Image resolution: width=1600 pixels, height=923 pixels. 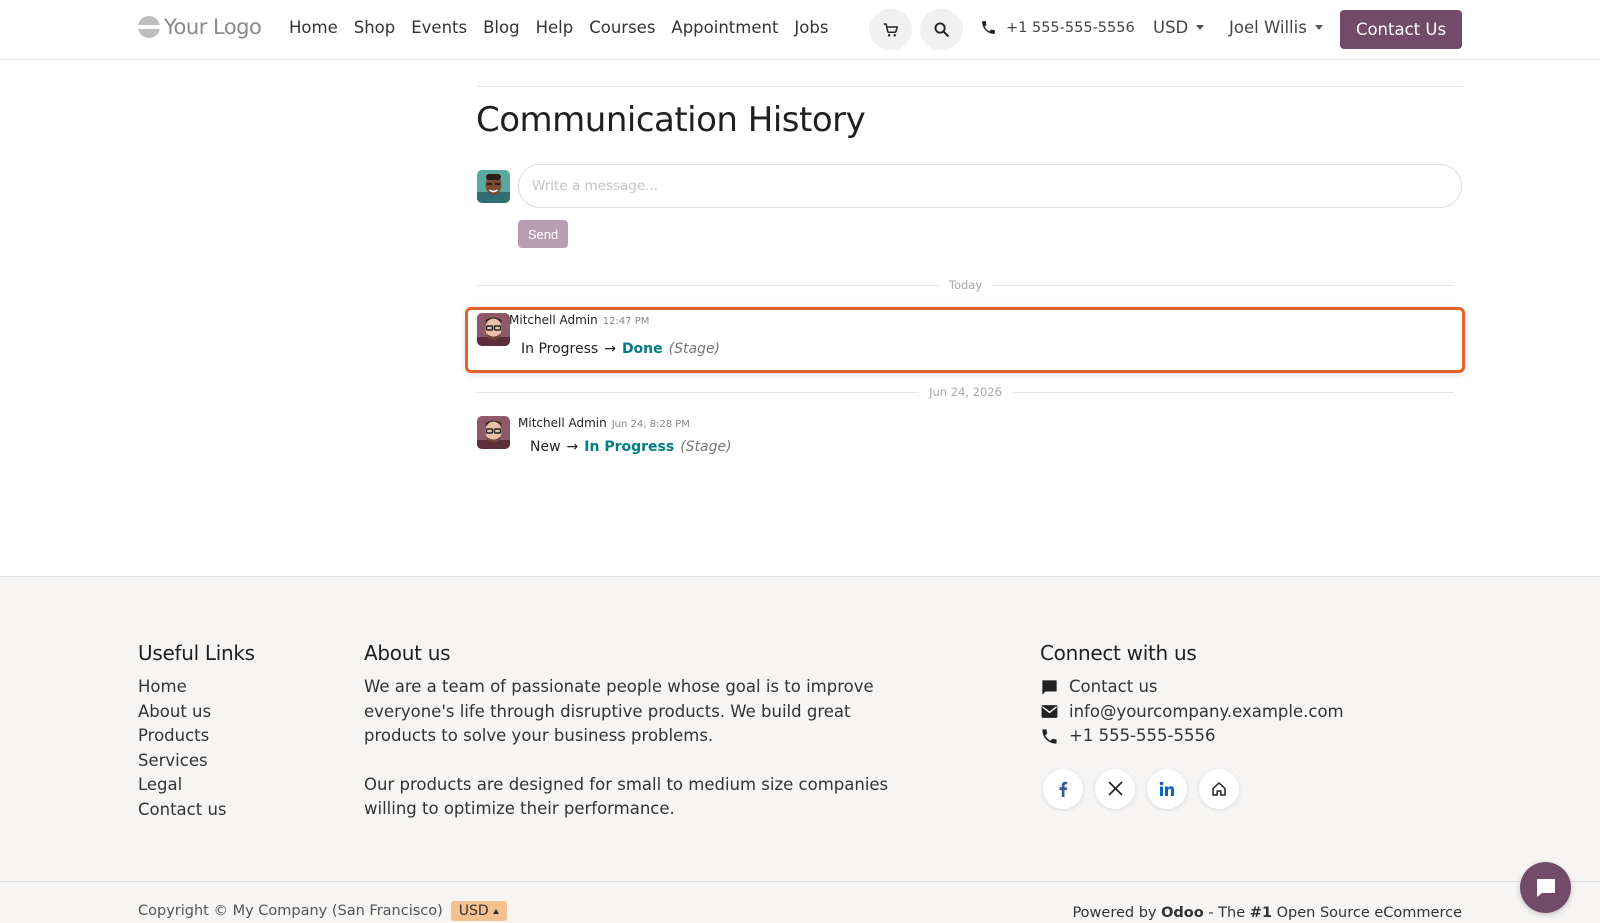 What do you see at coordinates (1114, 913) in the screenshot?
I see `powered-prefix: Powered by` at bounding box center [1114, 913].